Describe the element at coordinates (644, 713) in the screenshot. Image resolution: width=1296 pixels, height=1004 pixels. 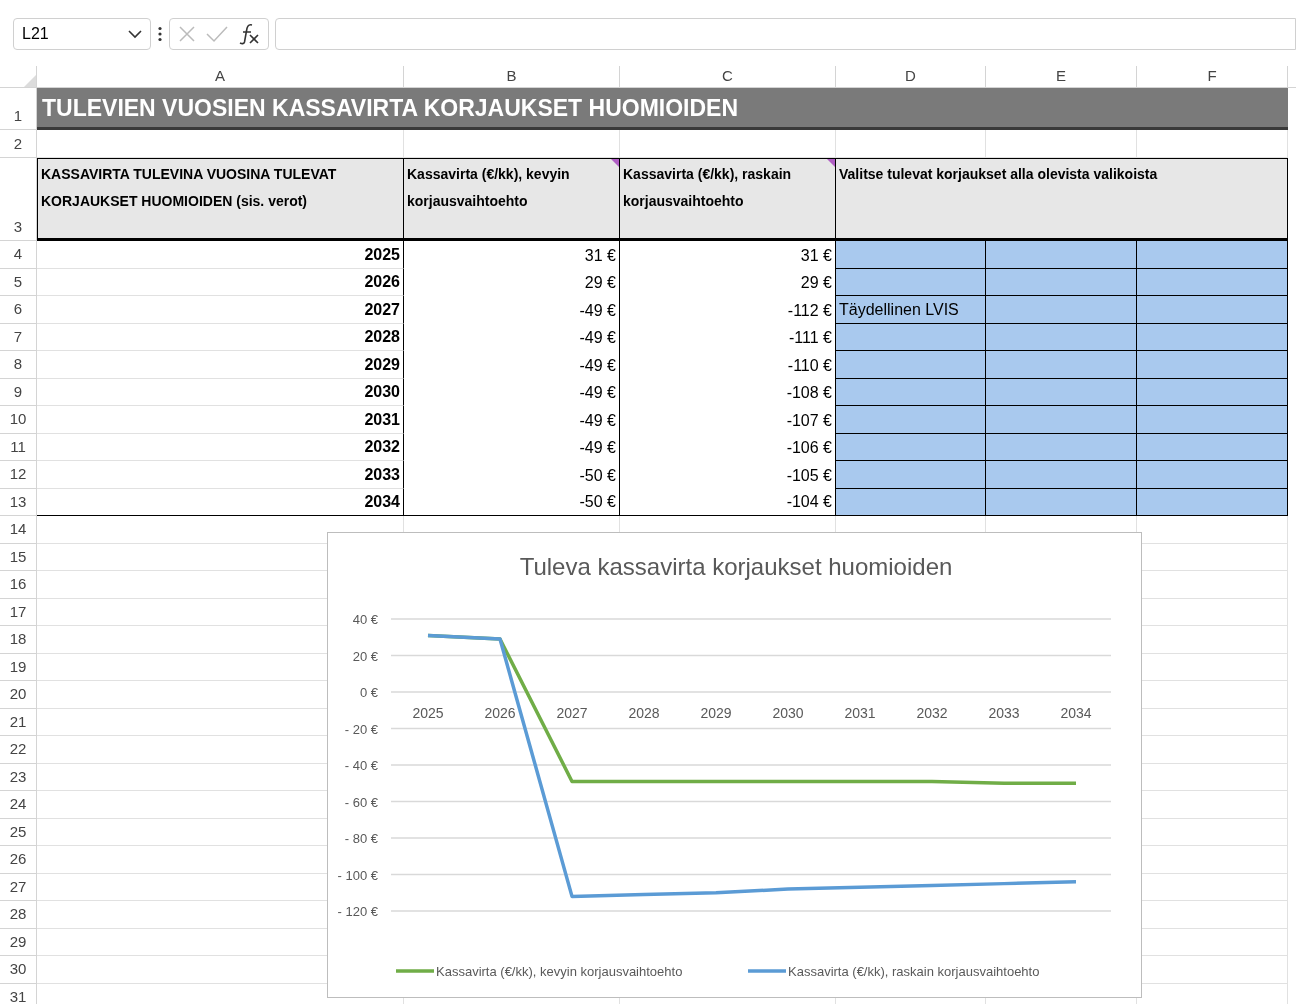
I see `axis-label: 2028` at that location.